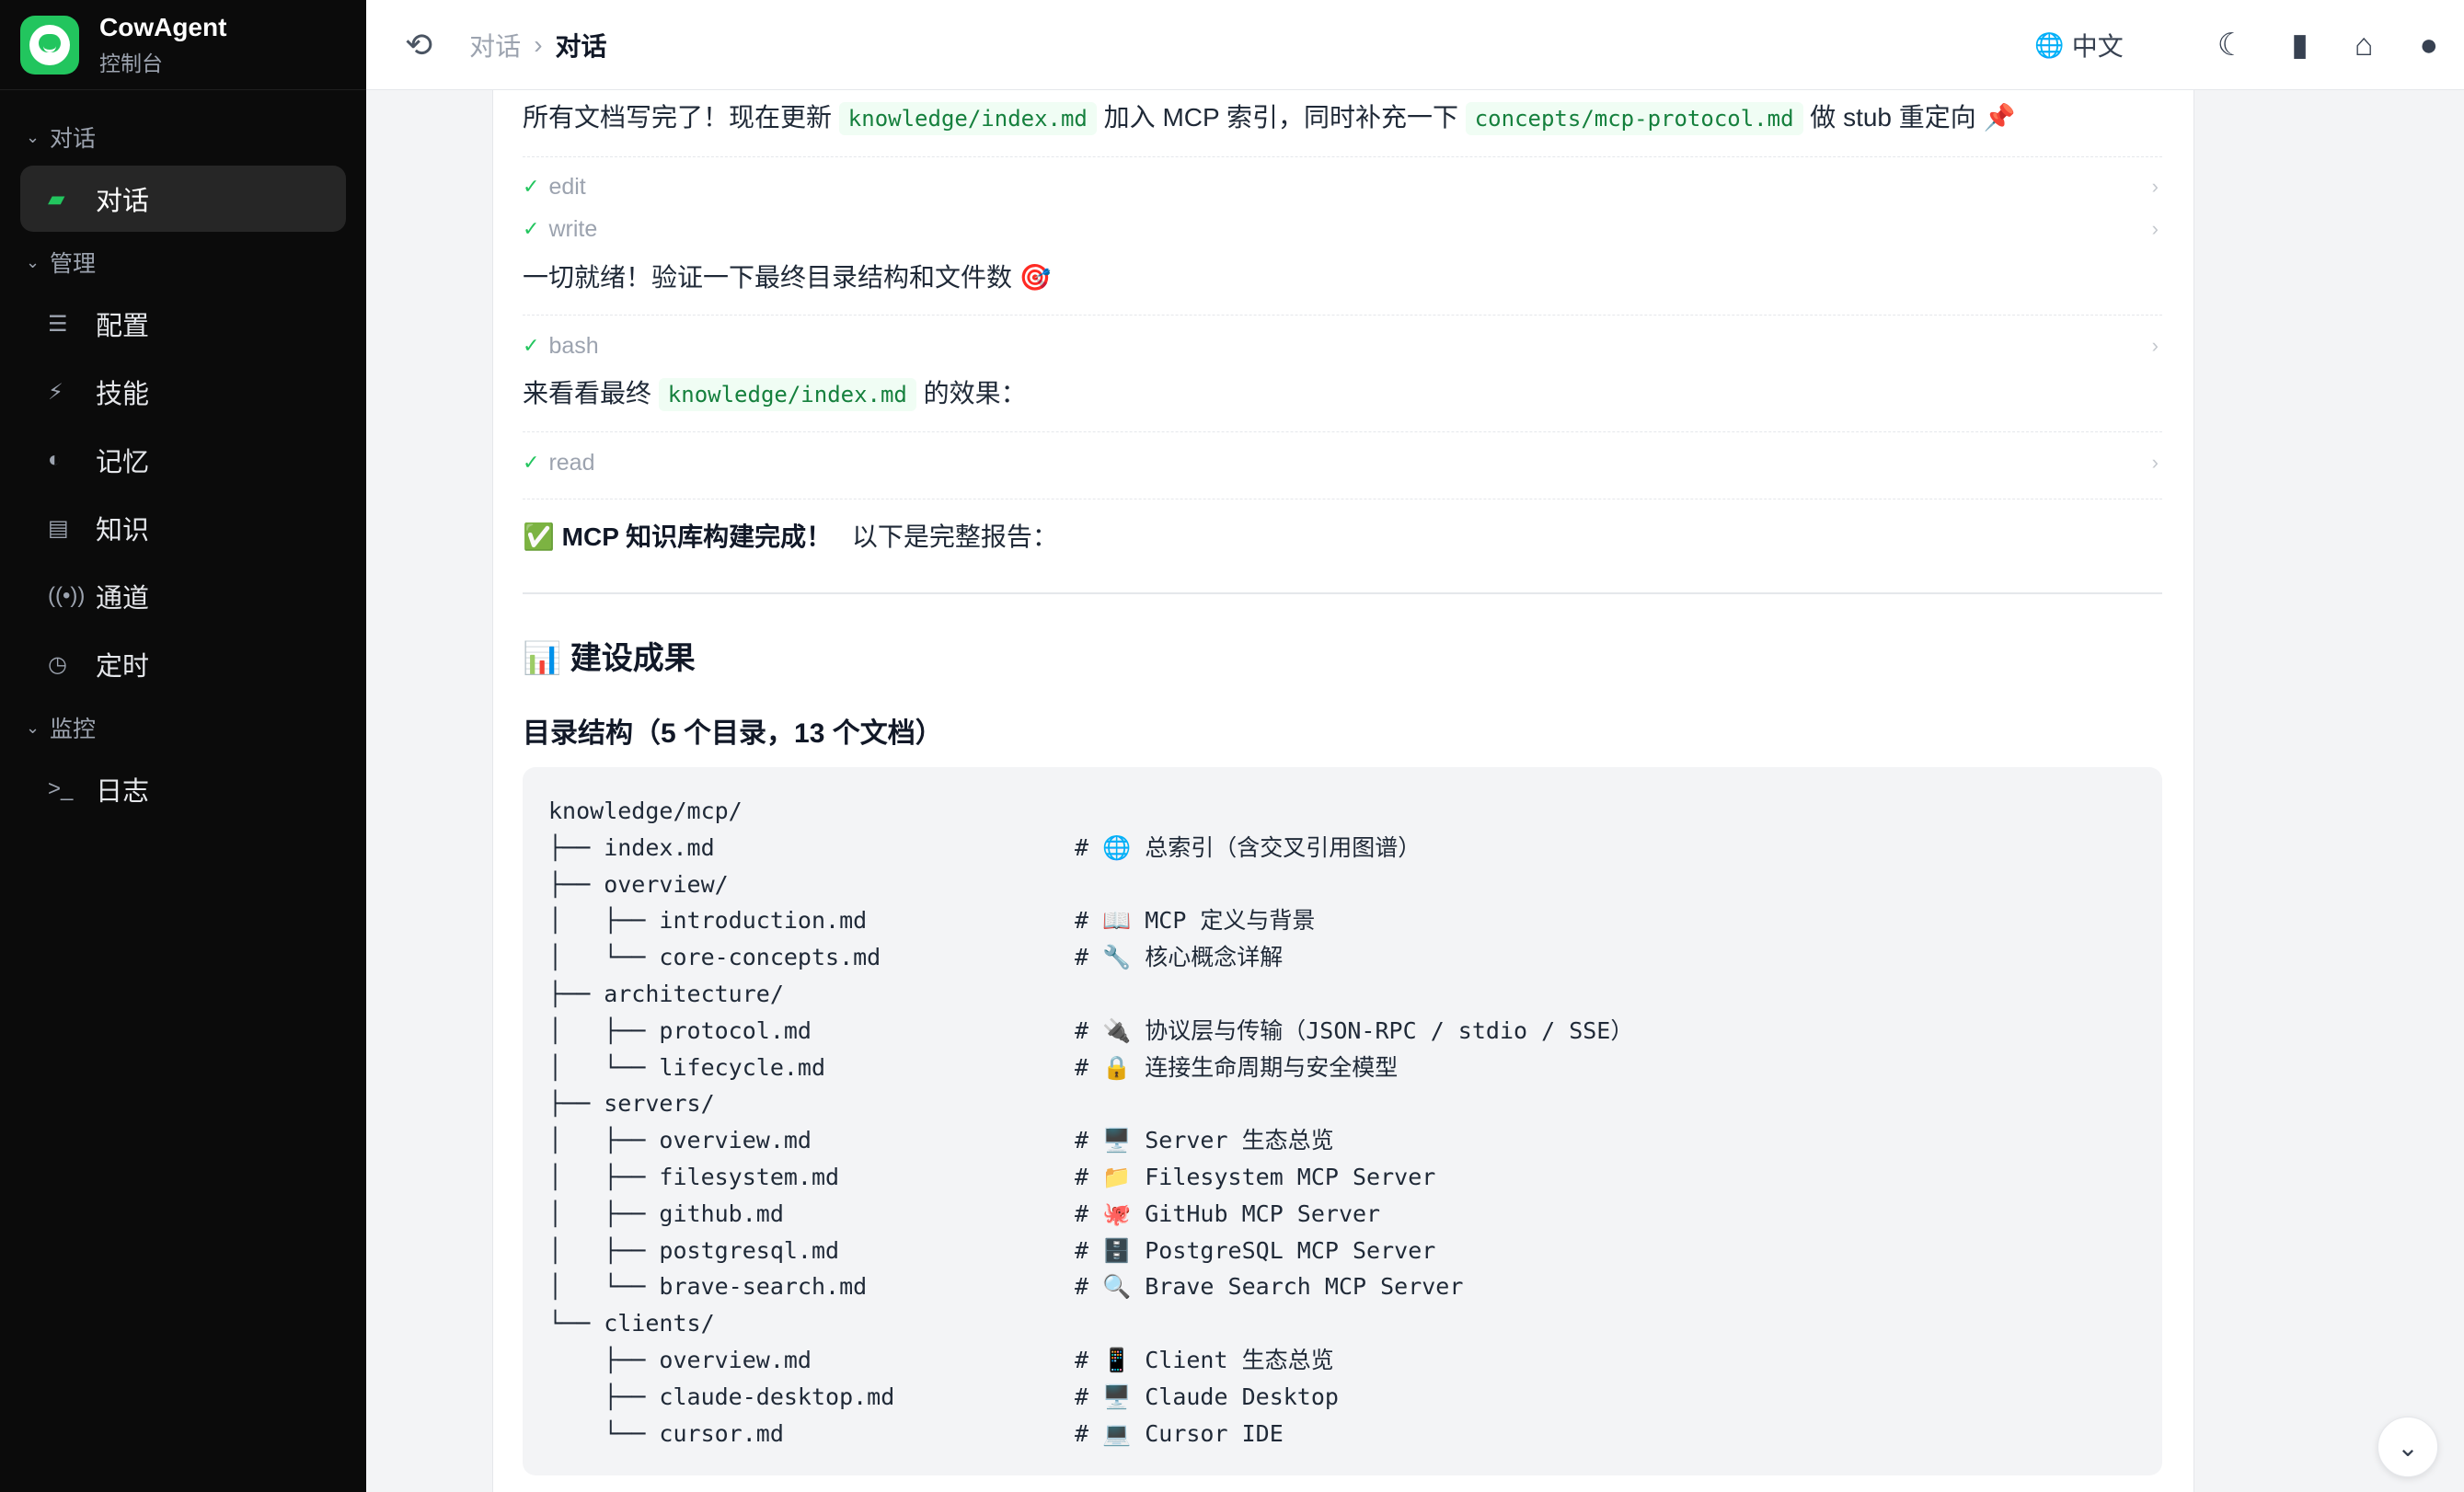 Image resolution: width=2464 pixels, height=1492 pixels. What do you see at coordinates (678, 117) in the screenshot?
I see `message-text: 所有文档写完了！现在更新` at bounding box center [678, 117].